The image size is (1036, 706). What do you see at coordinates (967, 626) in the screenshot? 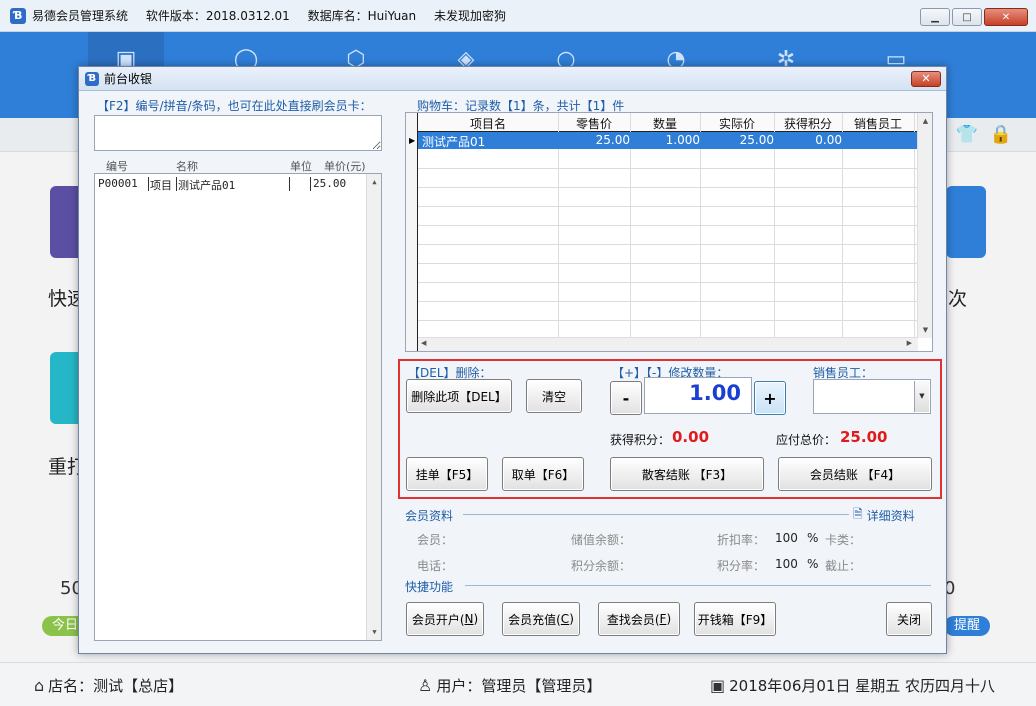
I see `dashboard-pill-reminder: 提醒` at bounding box center [967, 626].